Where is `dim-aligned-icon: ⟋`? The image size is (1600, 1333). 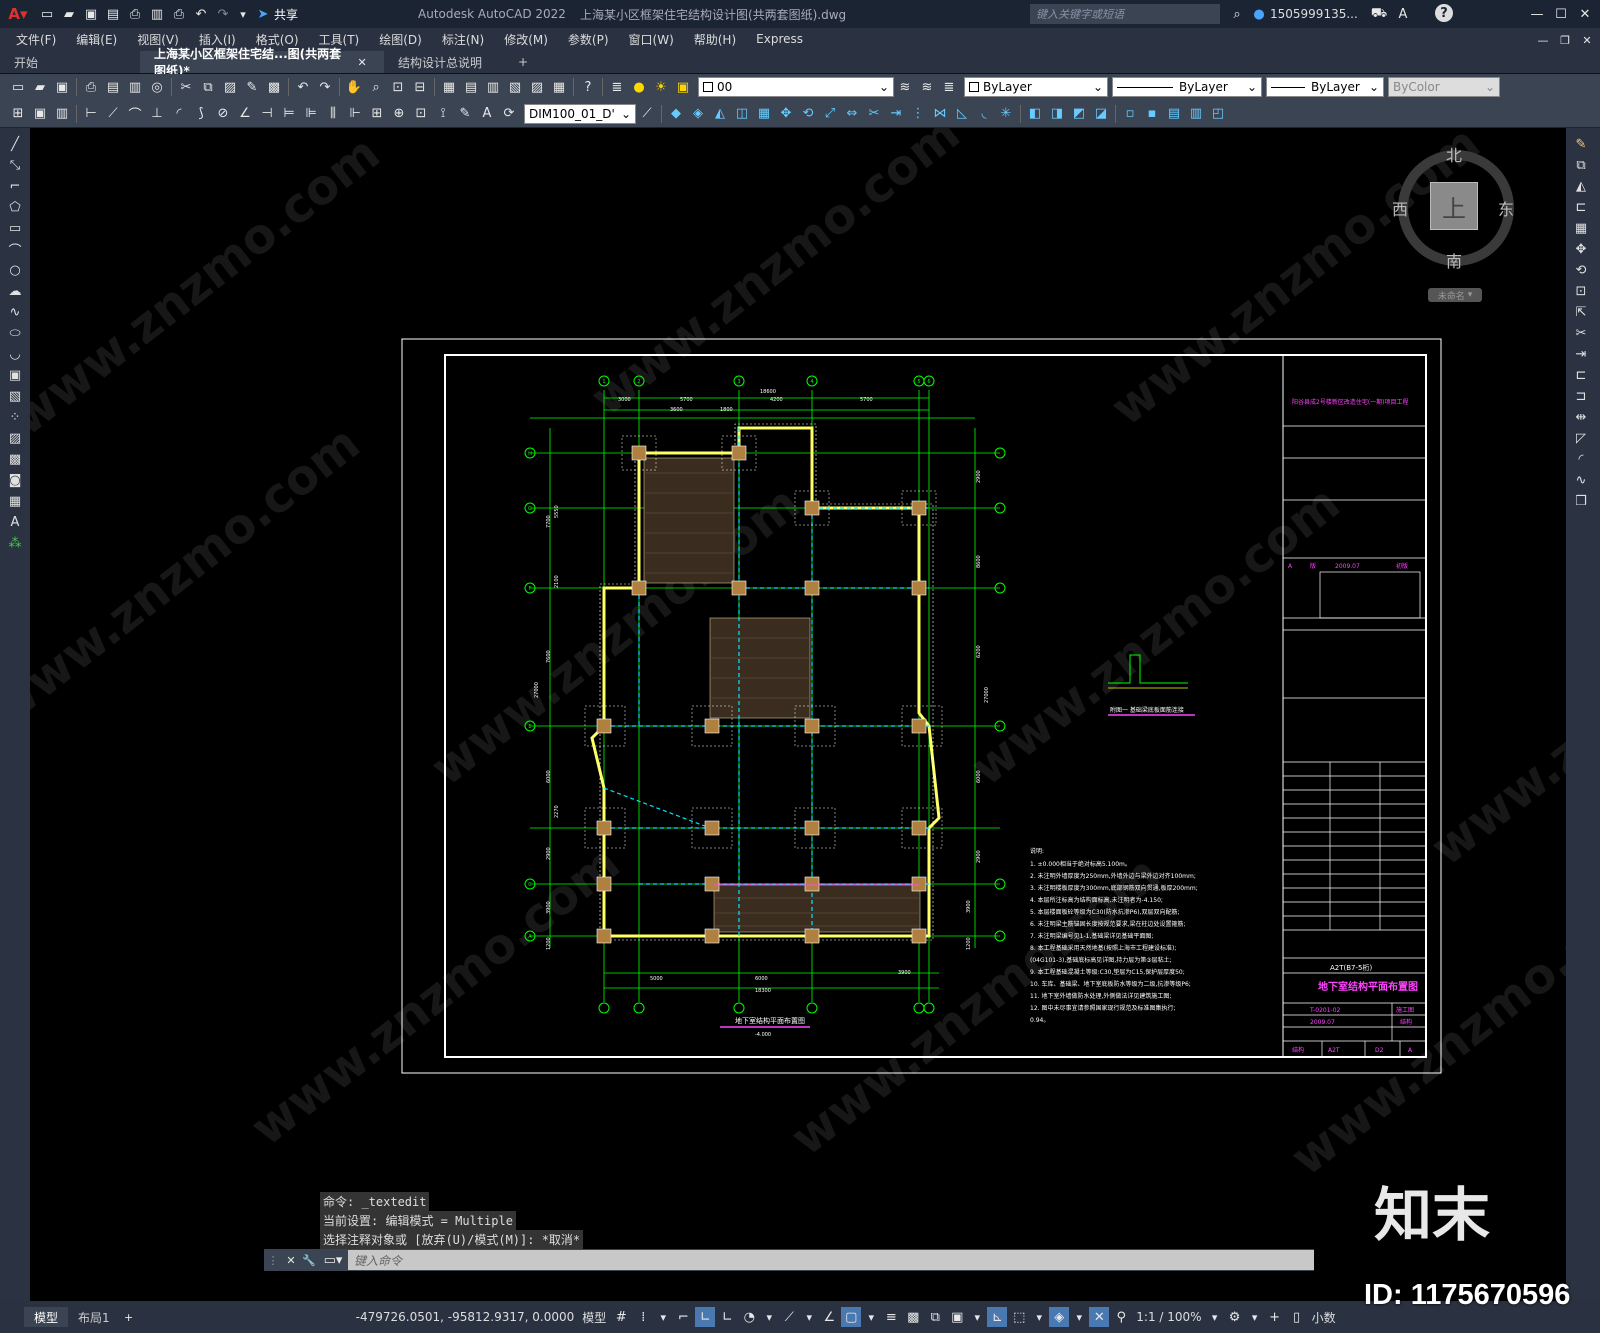
dim-aligned-icon: ⟋ is located at coordinates (113, 114).